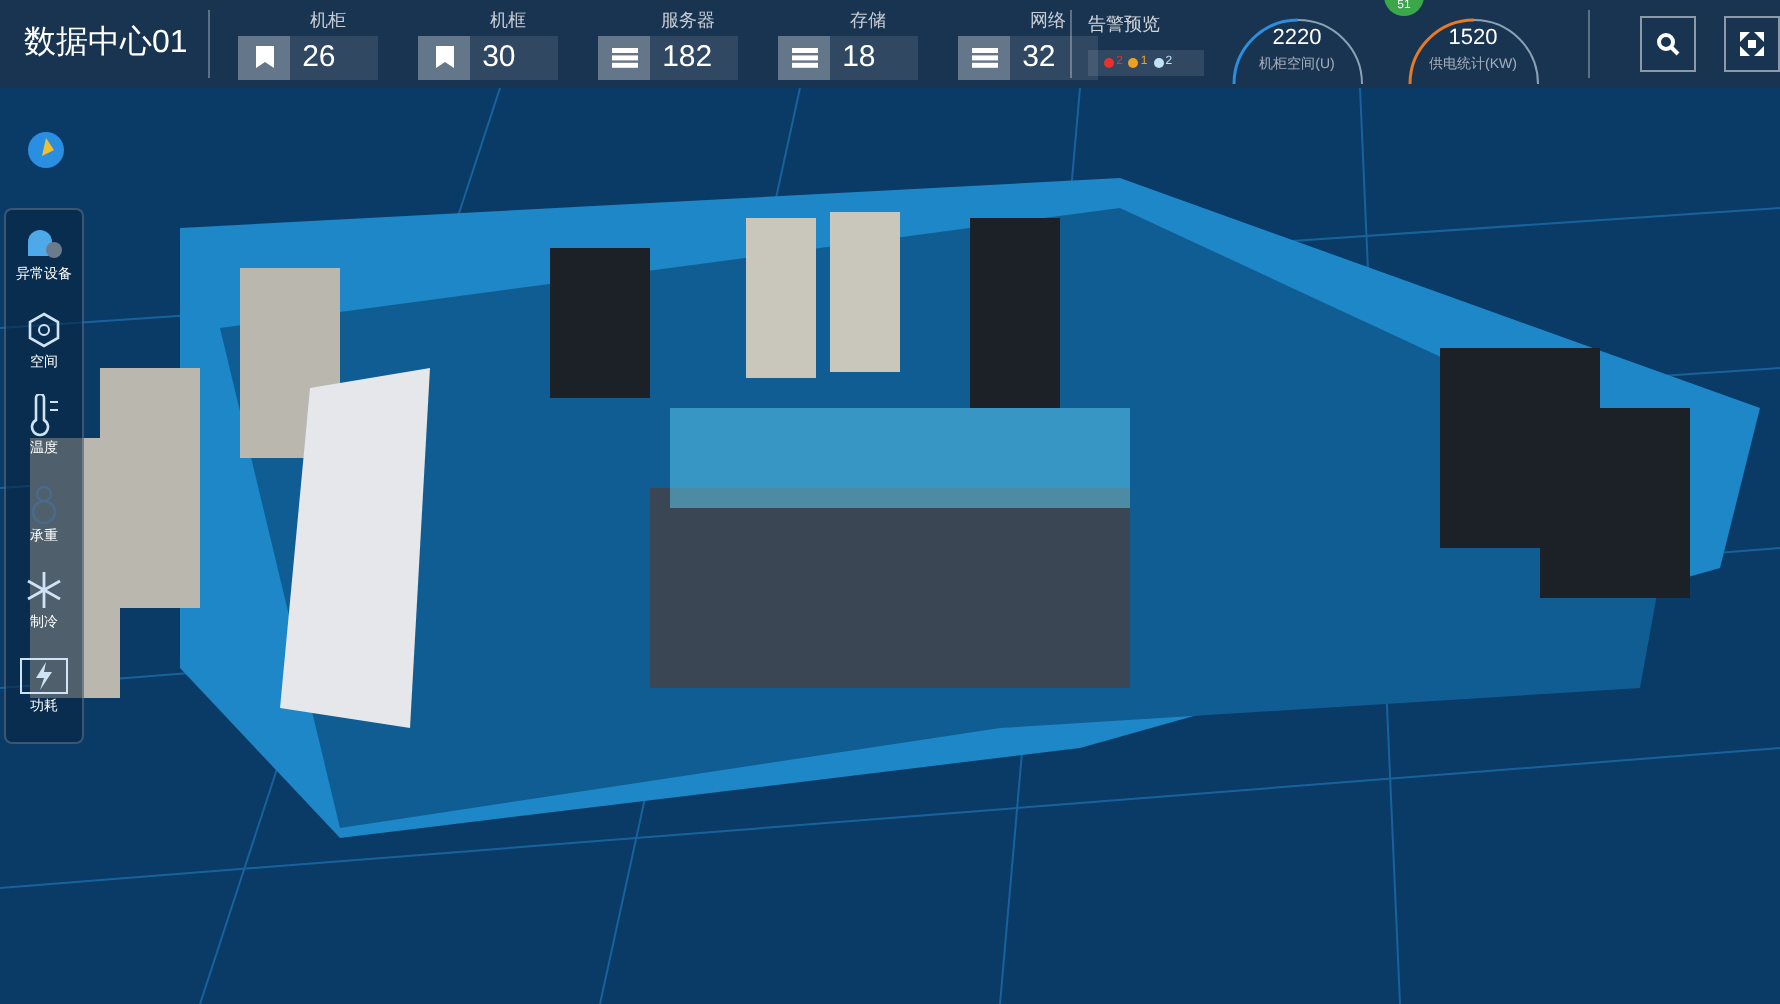 This screenshot has width=1780, height=1004. I want to click on stat-value: 32, so click(1039, 57).